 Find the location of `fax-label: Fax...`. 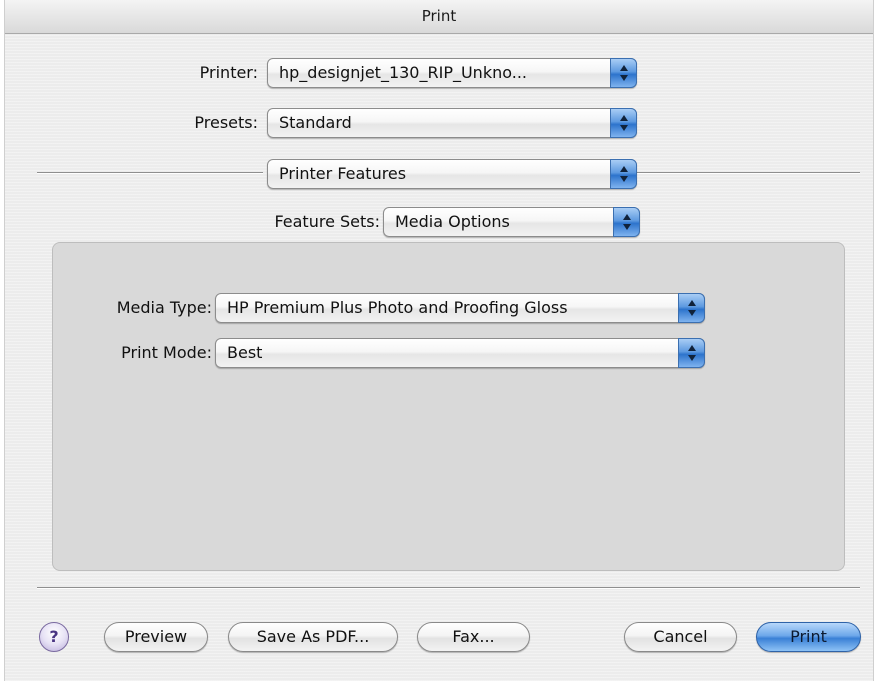

fax-label: Fax... is located at coordinates (473, 636).